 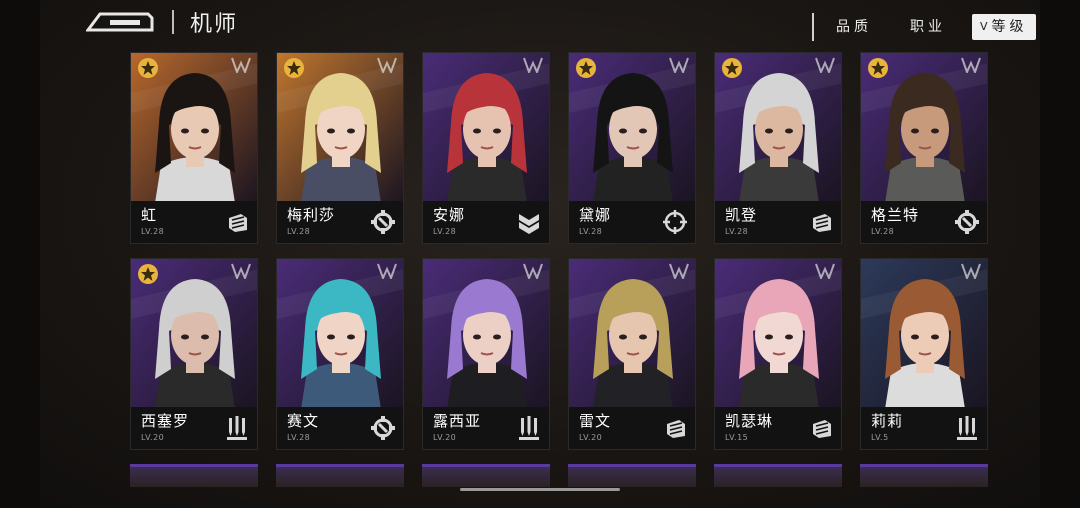 I want to click on sort-bar: 品质 职业 V 等级, so click(x=928, y=27).